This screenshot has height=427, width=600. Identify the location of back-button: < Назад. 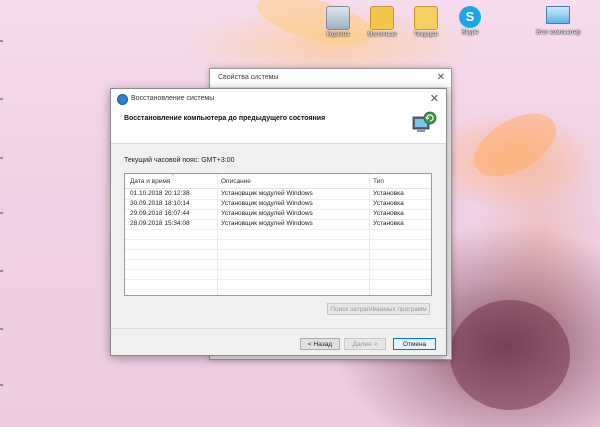
(320, 344).